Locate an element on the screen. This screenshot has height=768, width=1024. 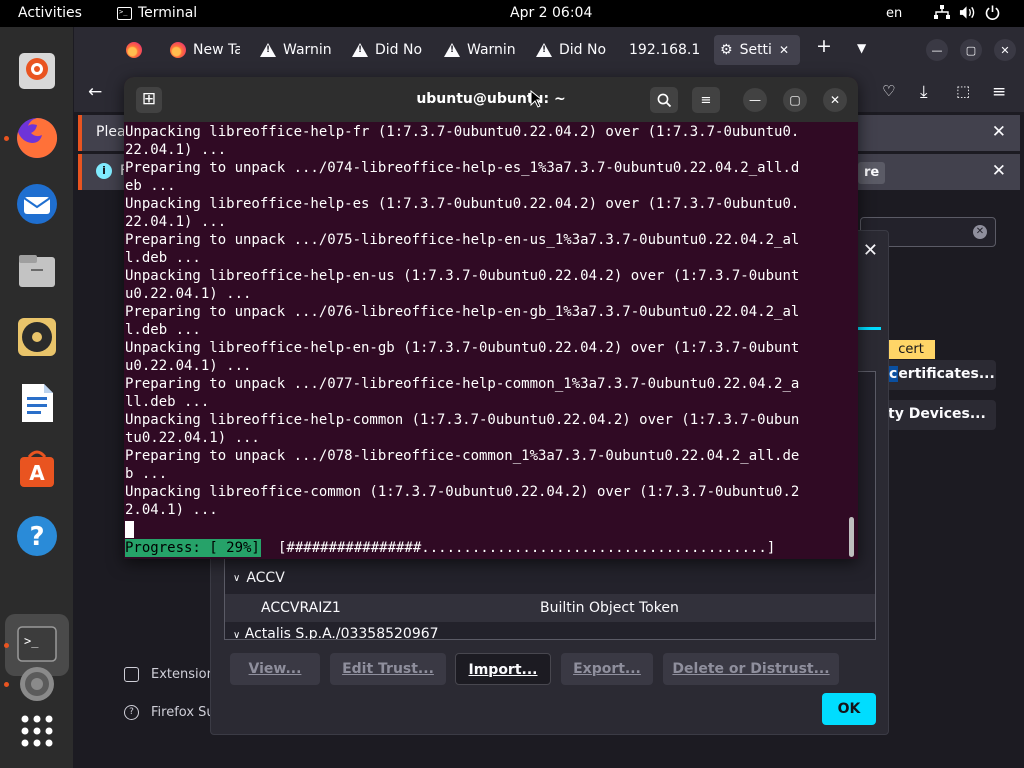
tab-pinned-firefox is located at coordinates (136, 50).